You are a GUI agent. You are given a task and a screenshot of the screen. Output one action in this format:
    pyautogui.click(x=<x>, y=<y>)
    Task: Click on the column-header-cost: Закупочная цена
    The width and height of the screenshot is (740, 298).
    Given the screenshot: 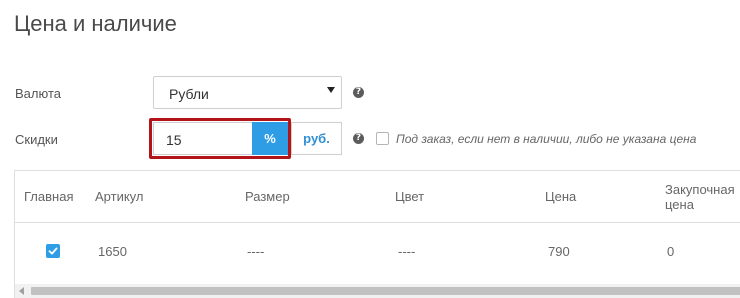 What is the action you would take?
    pyautogui.click(x=700, y=197)
    